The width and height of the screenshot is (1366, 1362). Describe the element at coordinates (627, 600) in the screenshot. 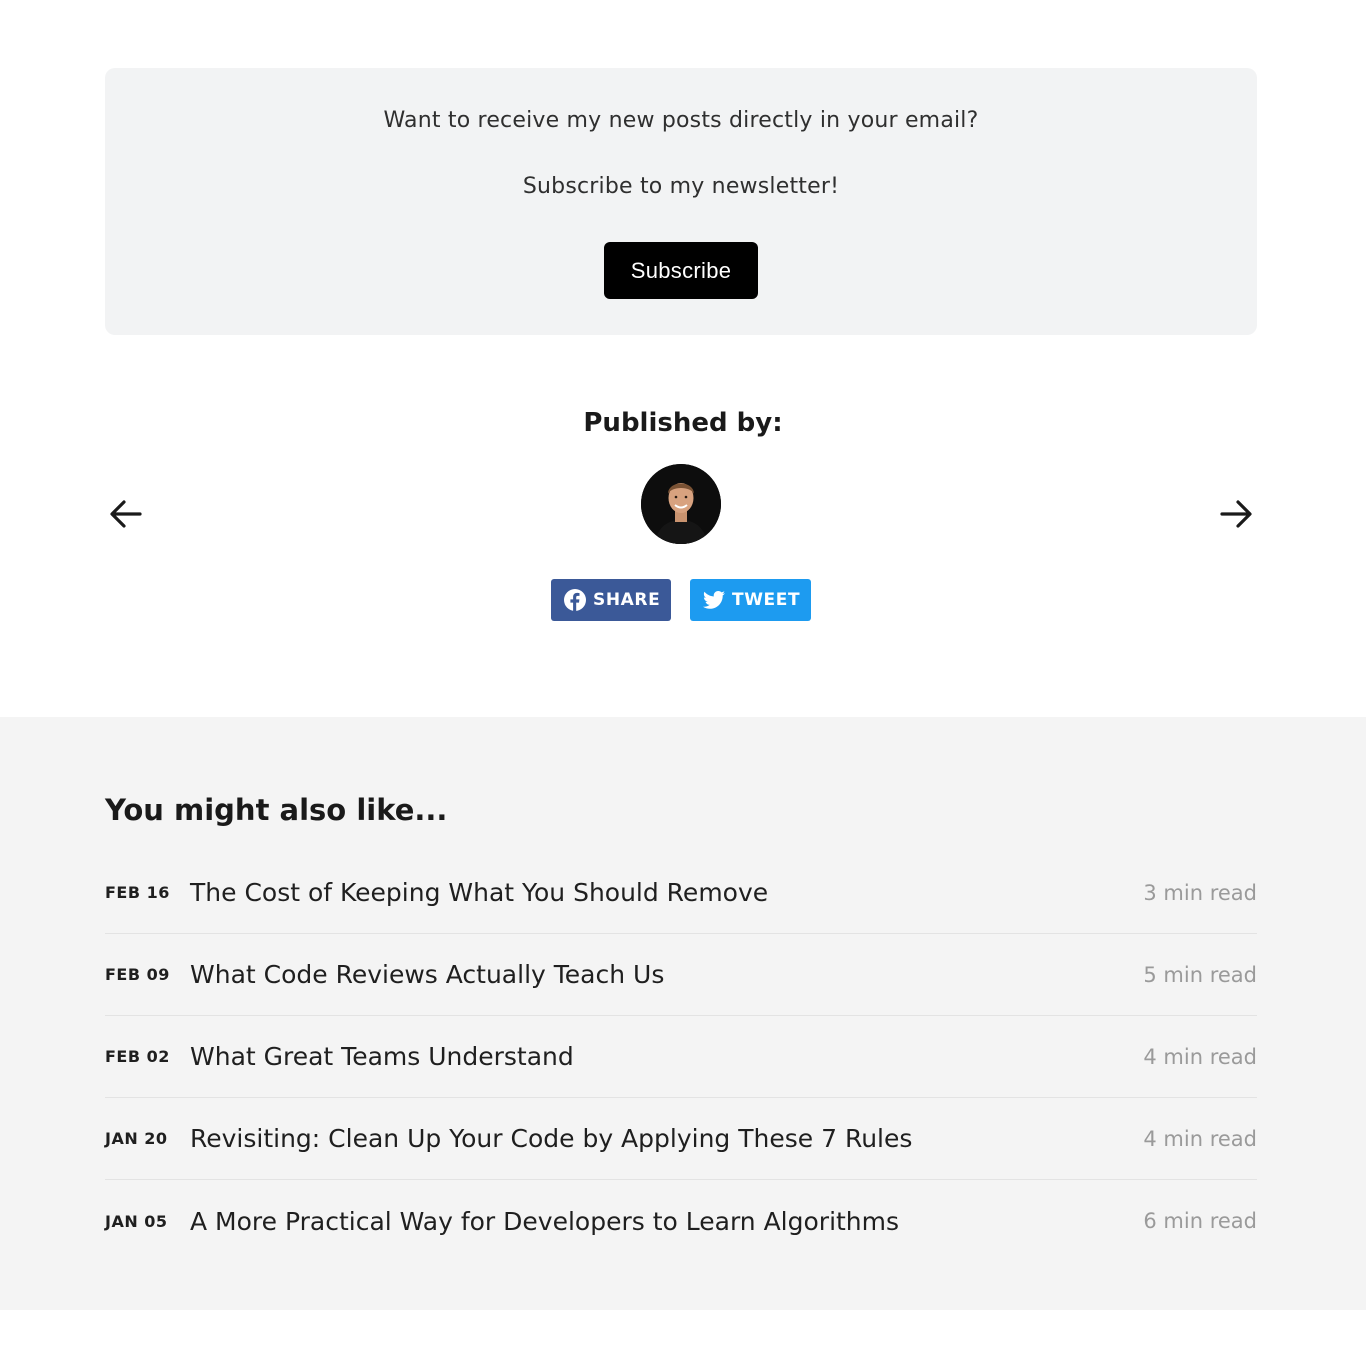

I see `facebook-share-label: SHARE` at that location.